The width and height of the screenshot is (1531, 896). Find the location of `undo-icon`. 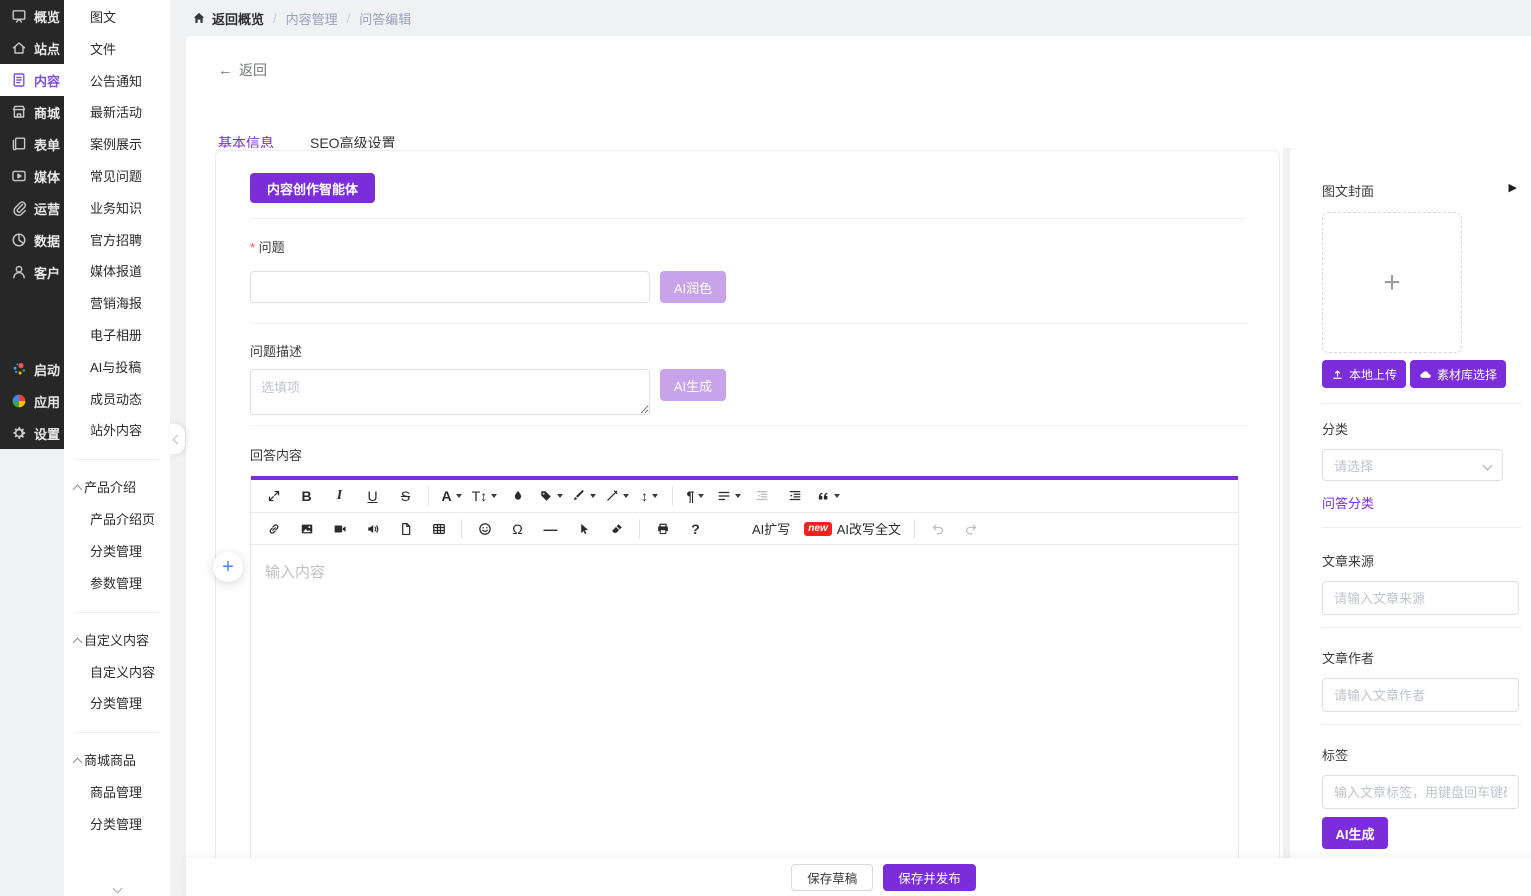

undo-icon is located at coordinates (937, 528).